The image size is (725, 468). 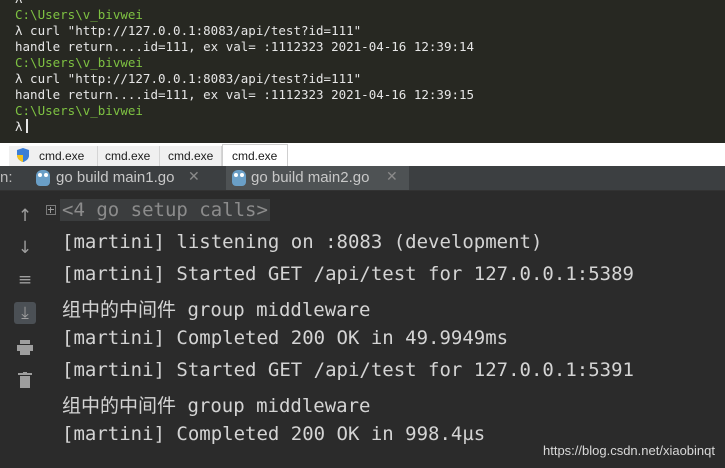 What do you see at coordinates (274, 434) in the screenshot?
I see `console-line: [martini] Completed 200 OK in 998.4µs` at bounding box center [274, 434].